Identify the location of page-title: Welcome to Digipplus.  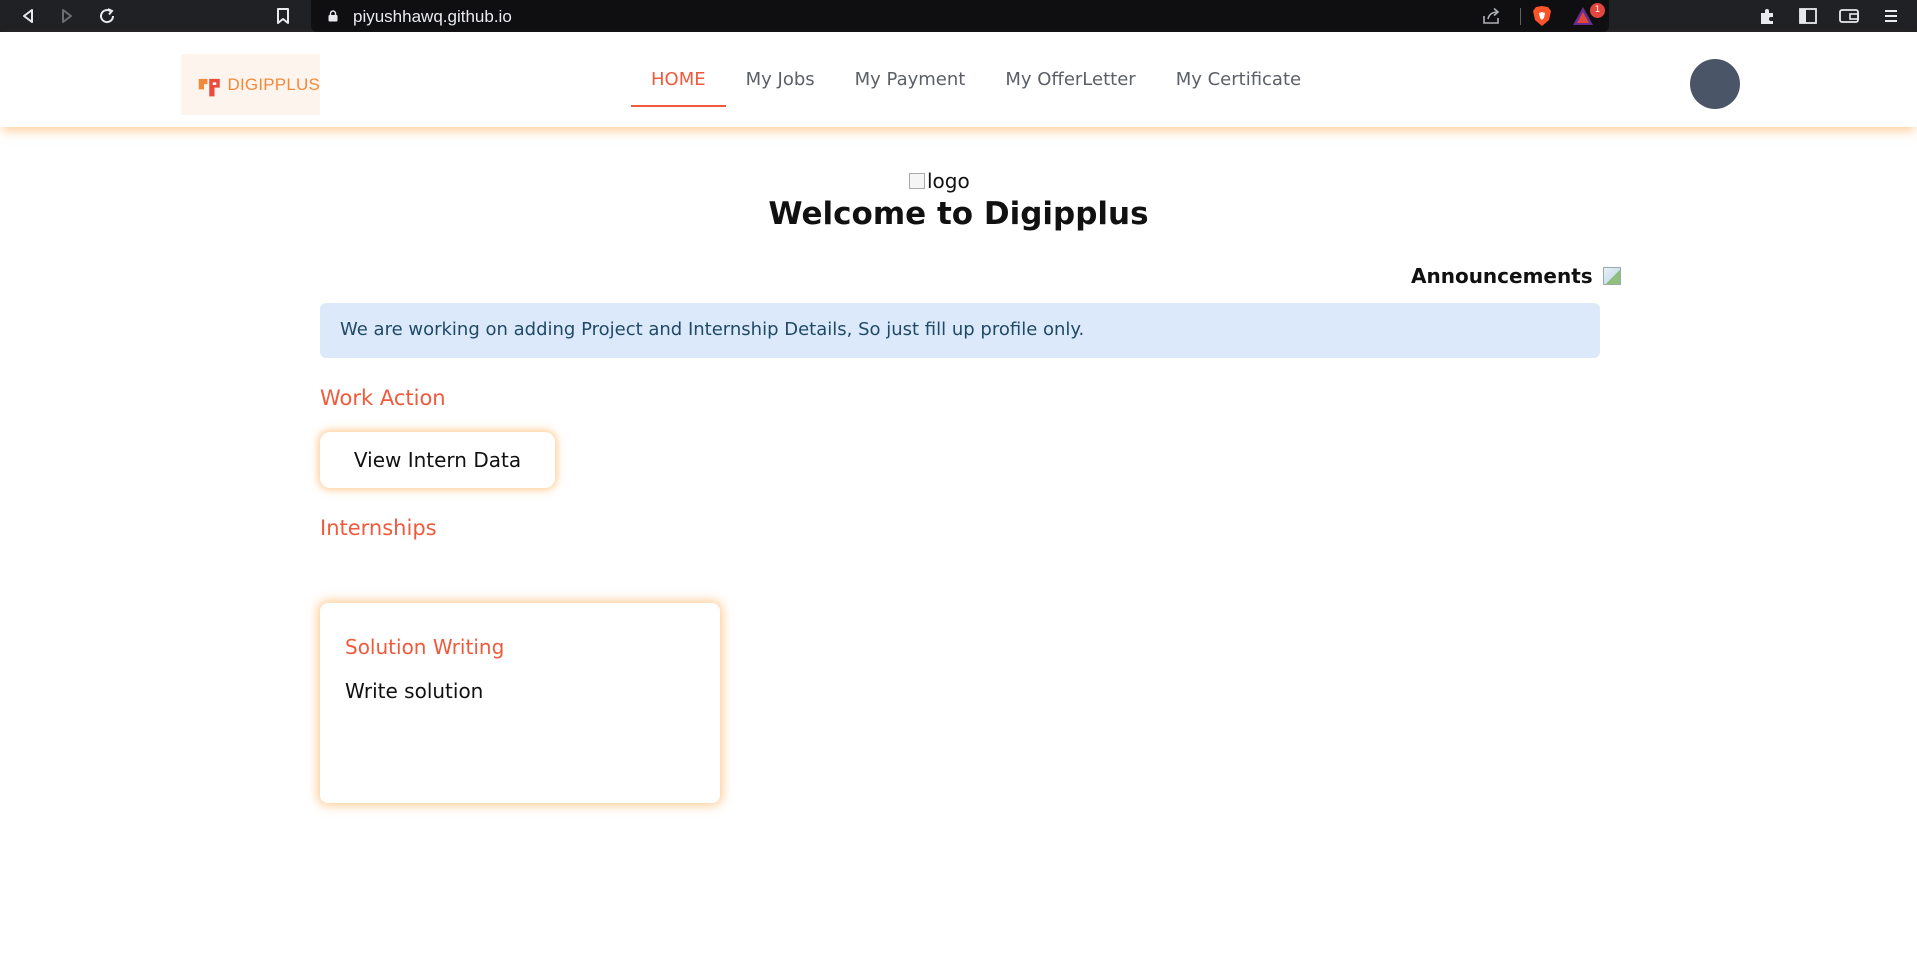
(958, 214).